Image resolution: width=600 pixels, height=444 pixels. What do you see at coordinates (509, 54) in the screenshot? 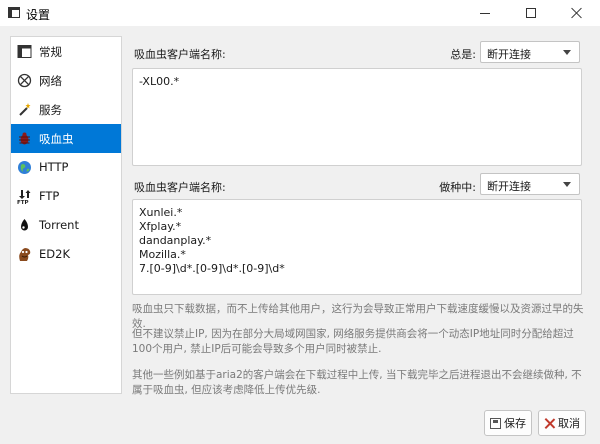
I see `always-action-value: 断开连接` at bounding box center [509, 54].